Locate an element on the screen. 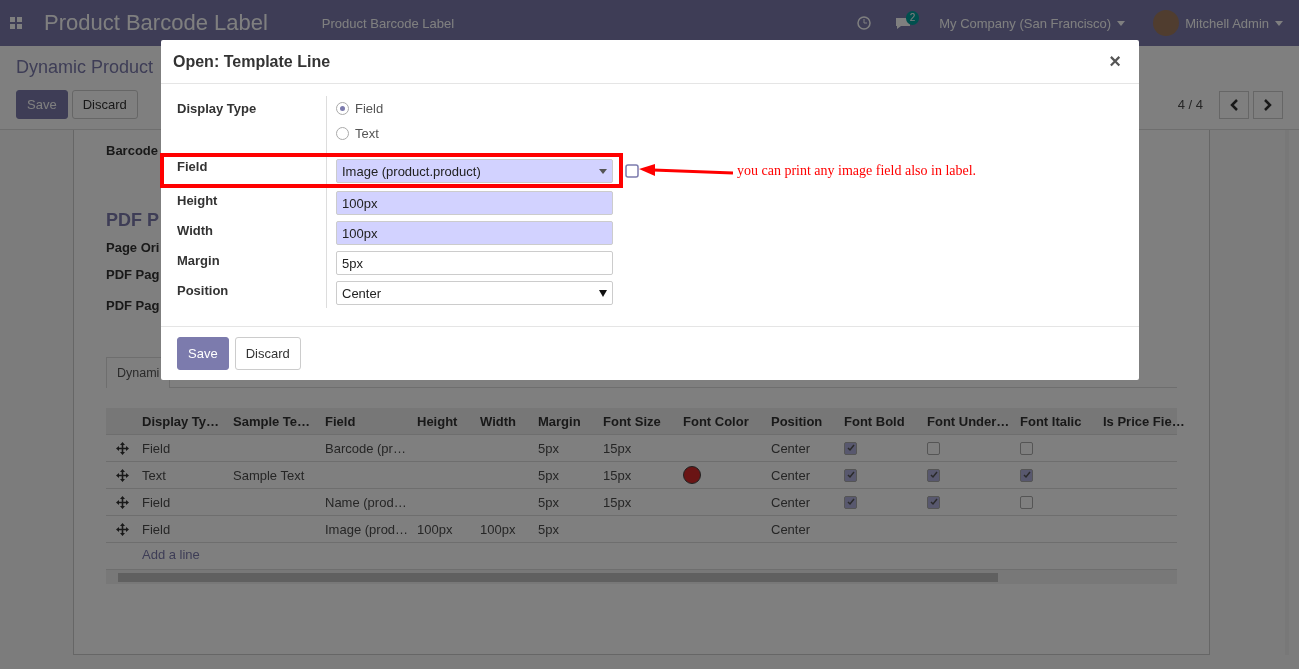 Image resolution: width=1299 pixels, height=669 pixels. field-label: Height is located at coordinates (197, 201).